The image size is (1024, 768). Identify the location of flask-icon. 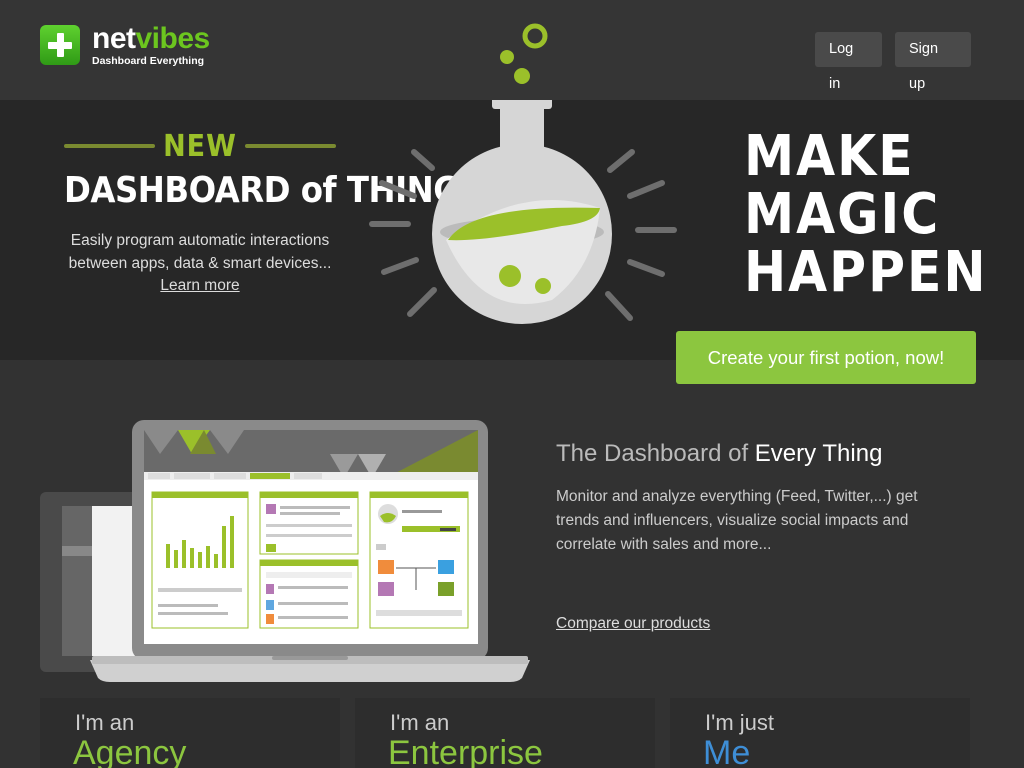
(523, 212).